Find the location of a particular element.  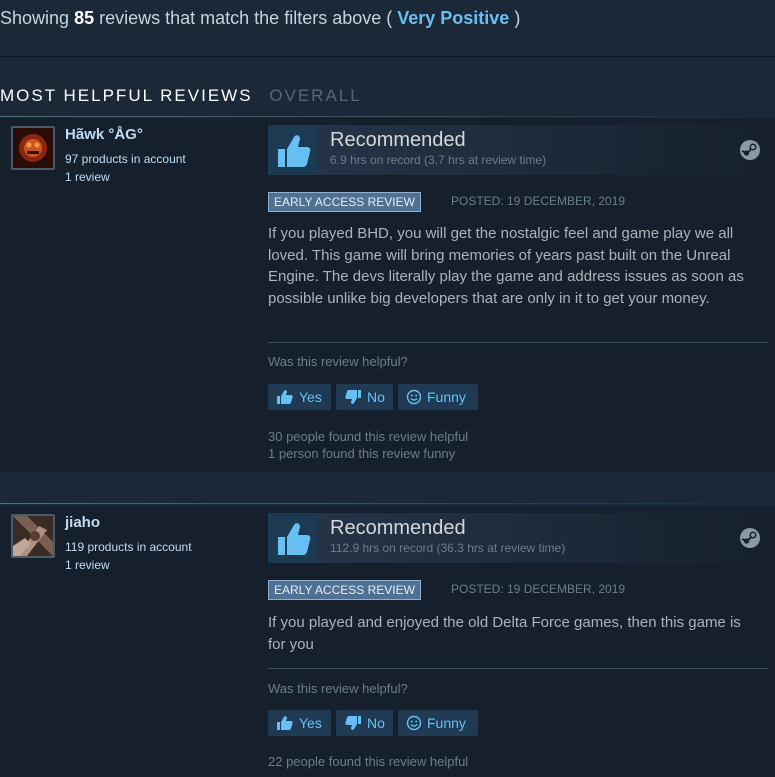

summary-middle: reviews that match the filters above ( is located at coordinates (246, 18).